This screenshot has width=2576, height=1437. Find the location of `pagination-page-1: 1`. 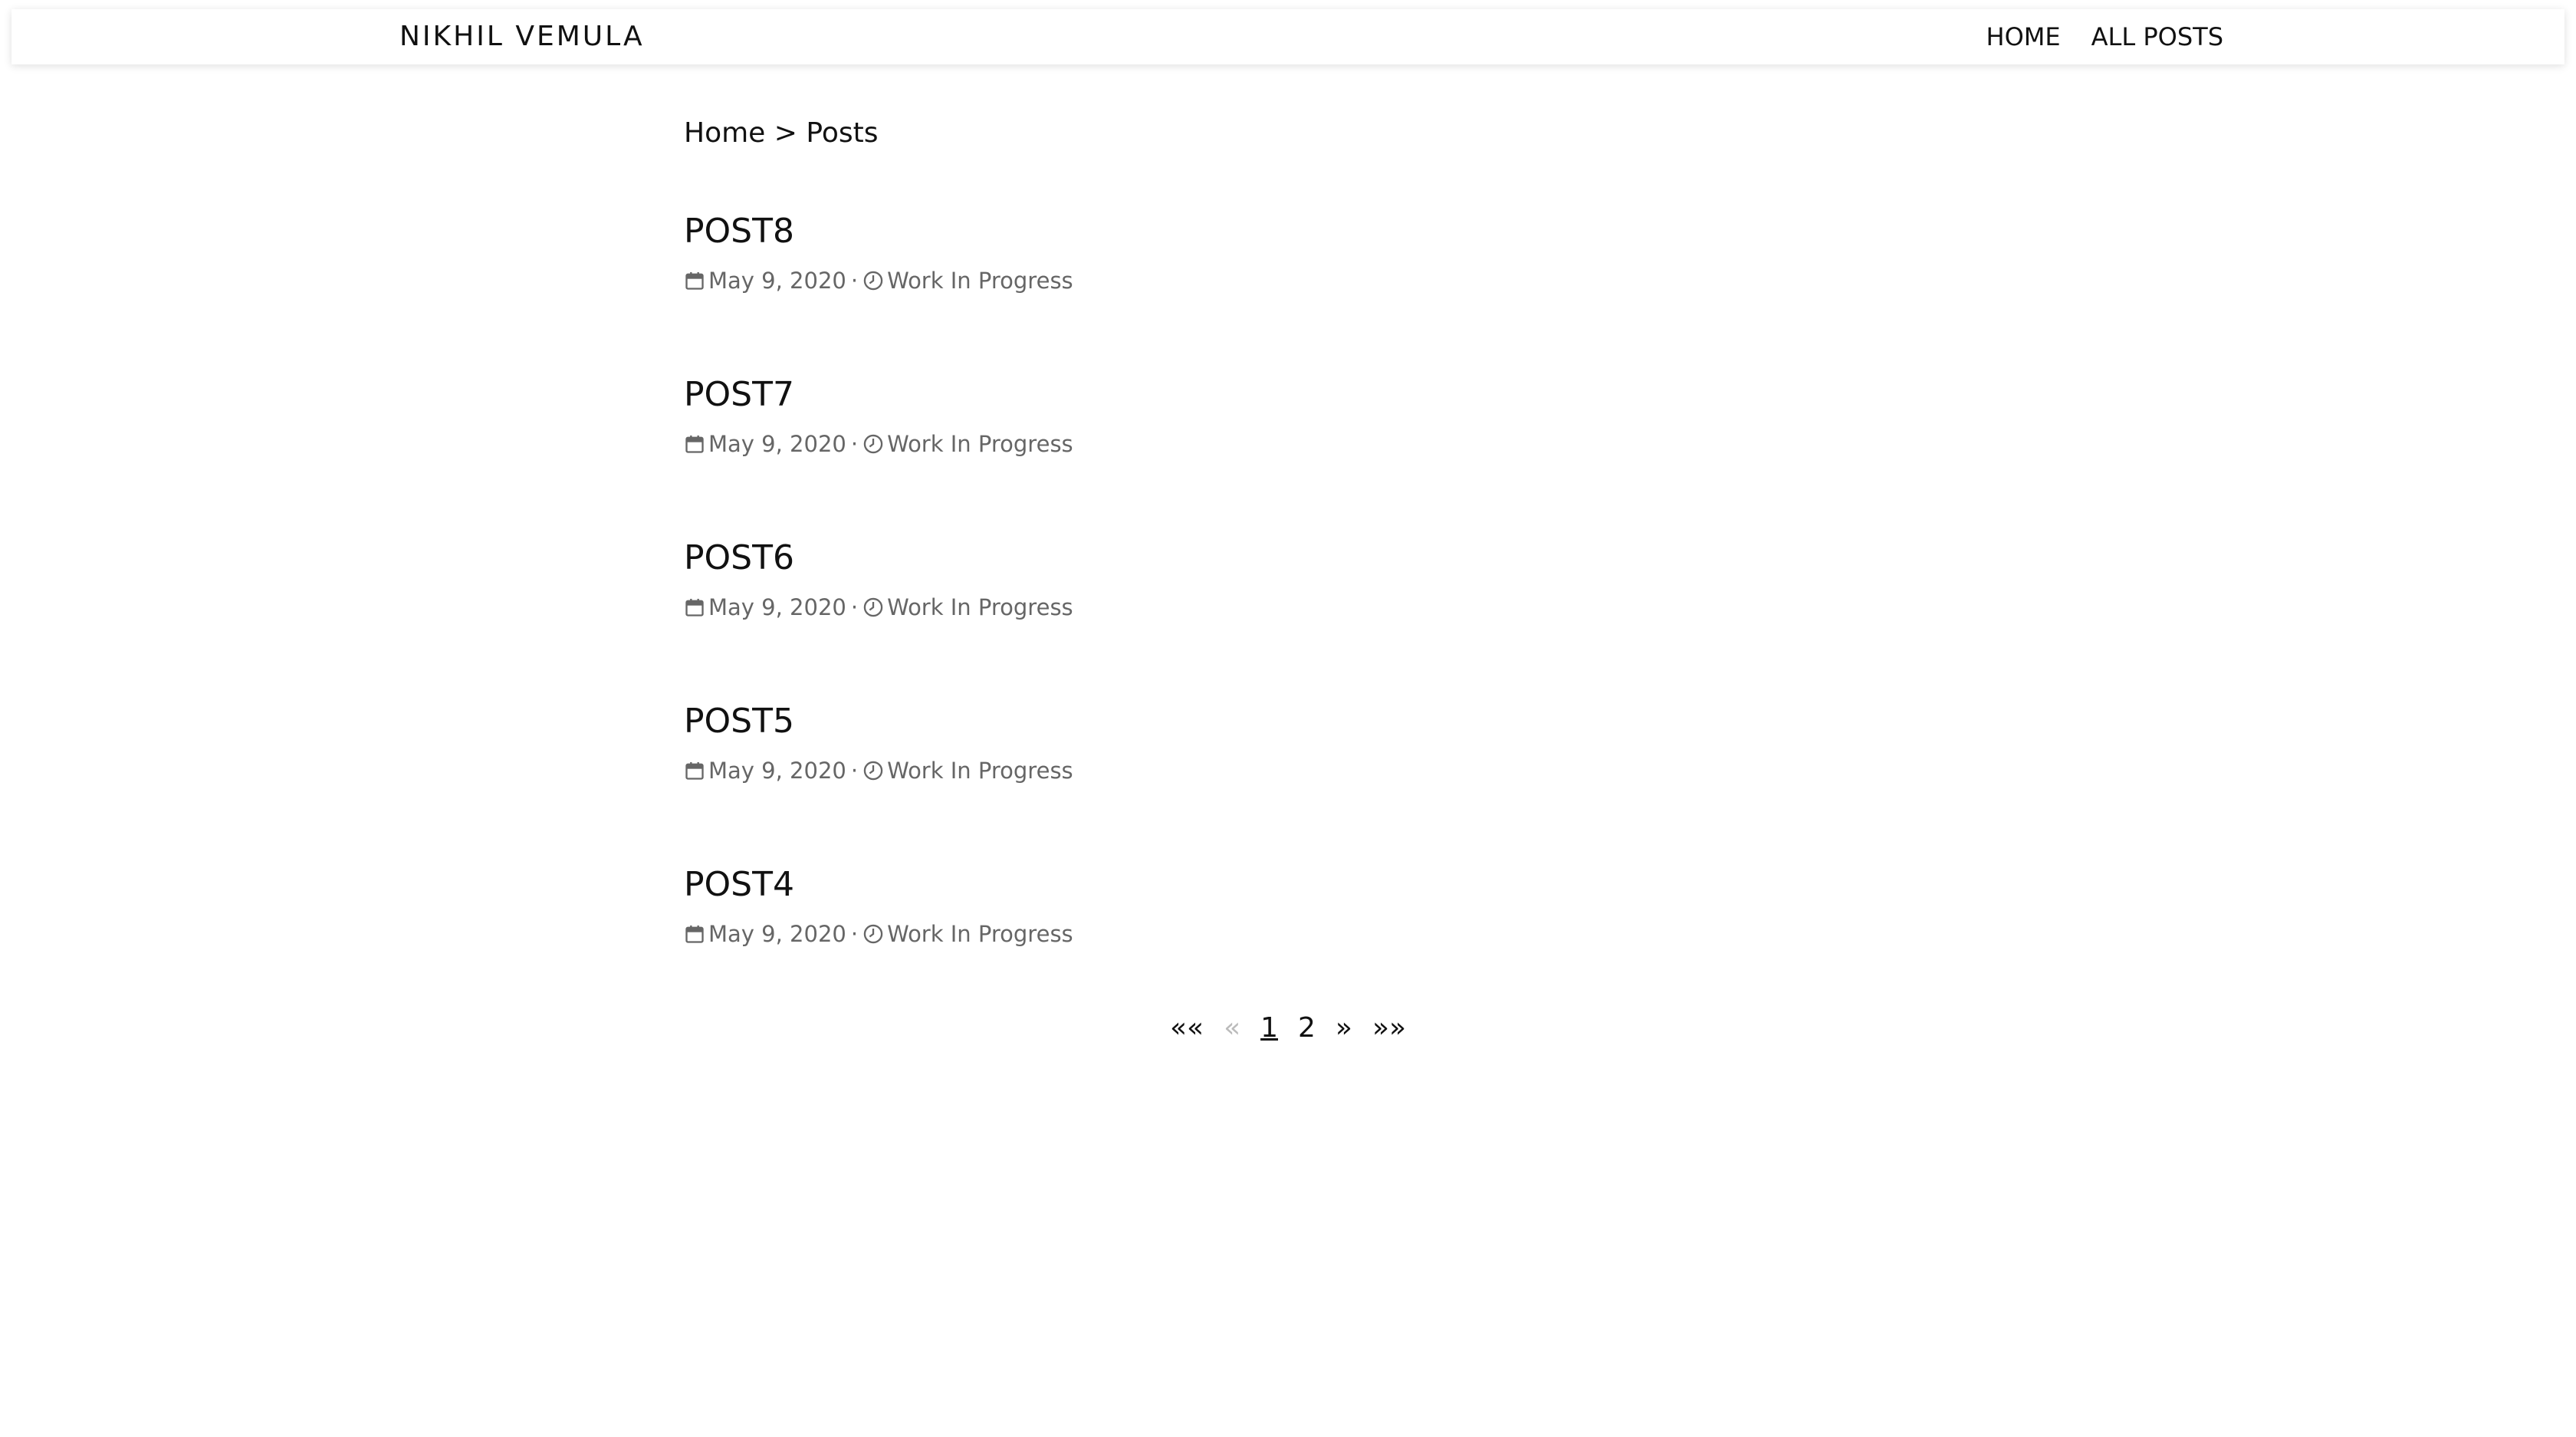

pagination-page-1: 1 is located at coordinates (1269, 1028).